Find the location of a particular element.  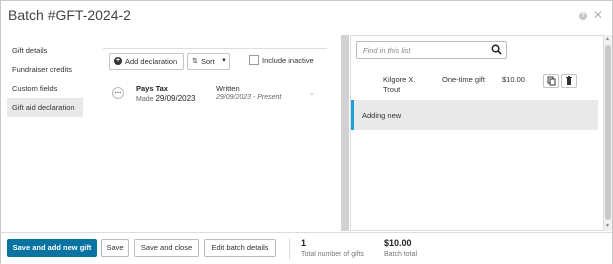

save-and-close-button: Save and close is located at coordinates (166, 248).